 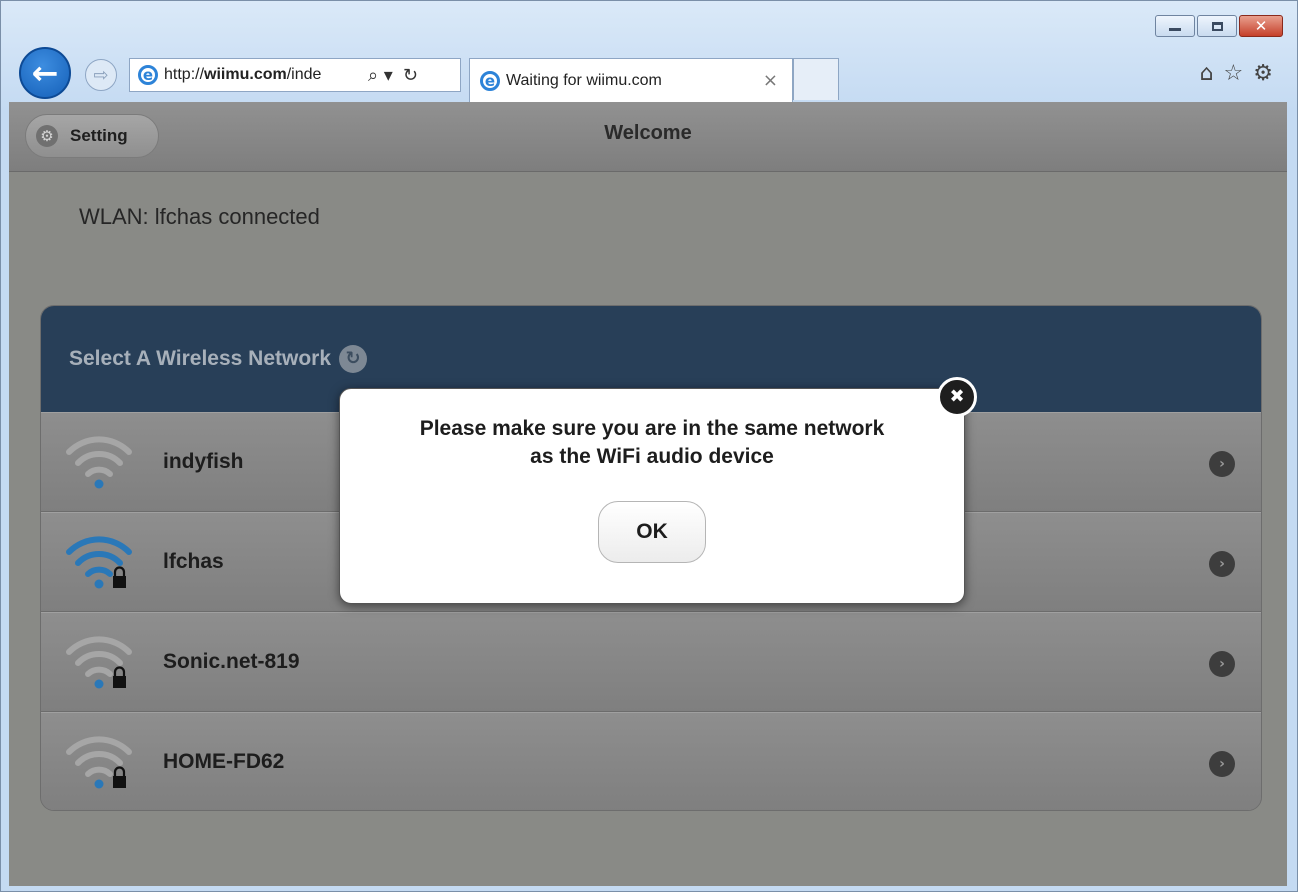 What do you see at coordinates (1175, 29) in the screenshot?
I see `minimize-icon` at bounding box center [1175, 29].